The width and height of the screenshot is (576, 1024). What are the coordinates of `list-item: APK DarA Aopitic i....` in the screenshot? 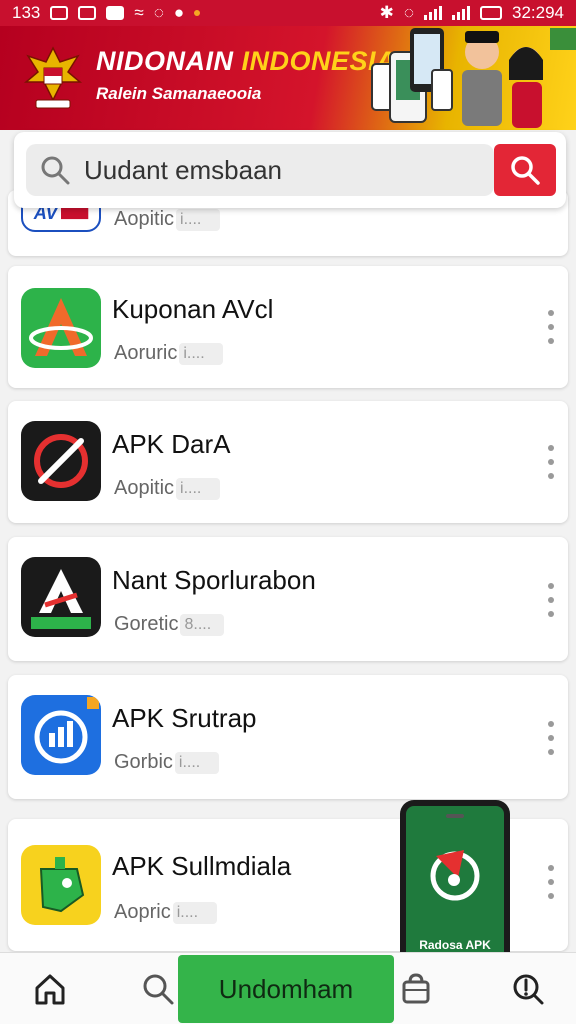 It's located at (288, 462).